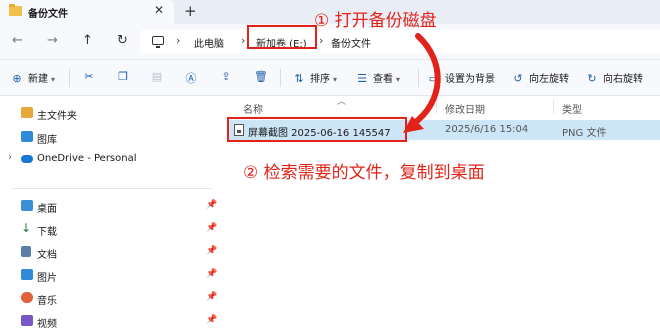 The width and height of the screenshot is (660, 335). What do you see at coordinates (299, 78) in the screenshot?
I see `sort-icon: ⇅` at bounding box center [299, 78].